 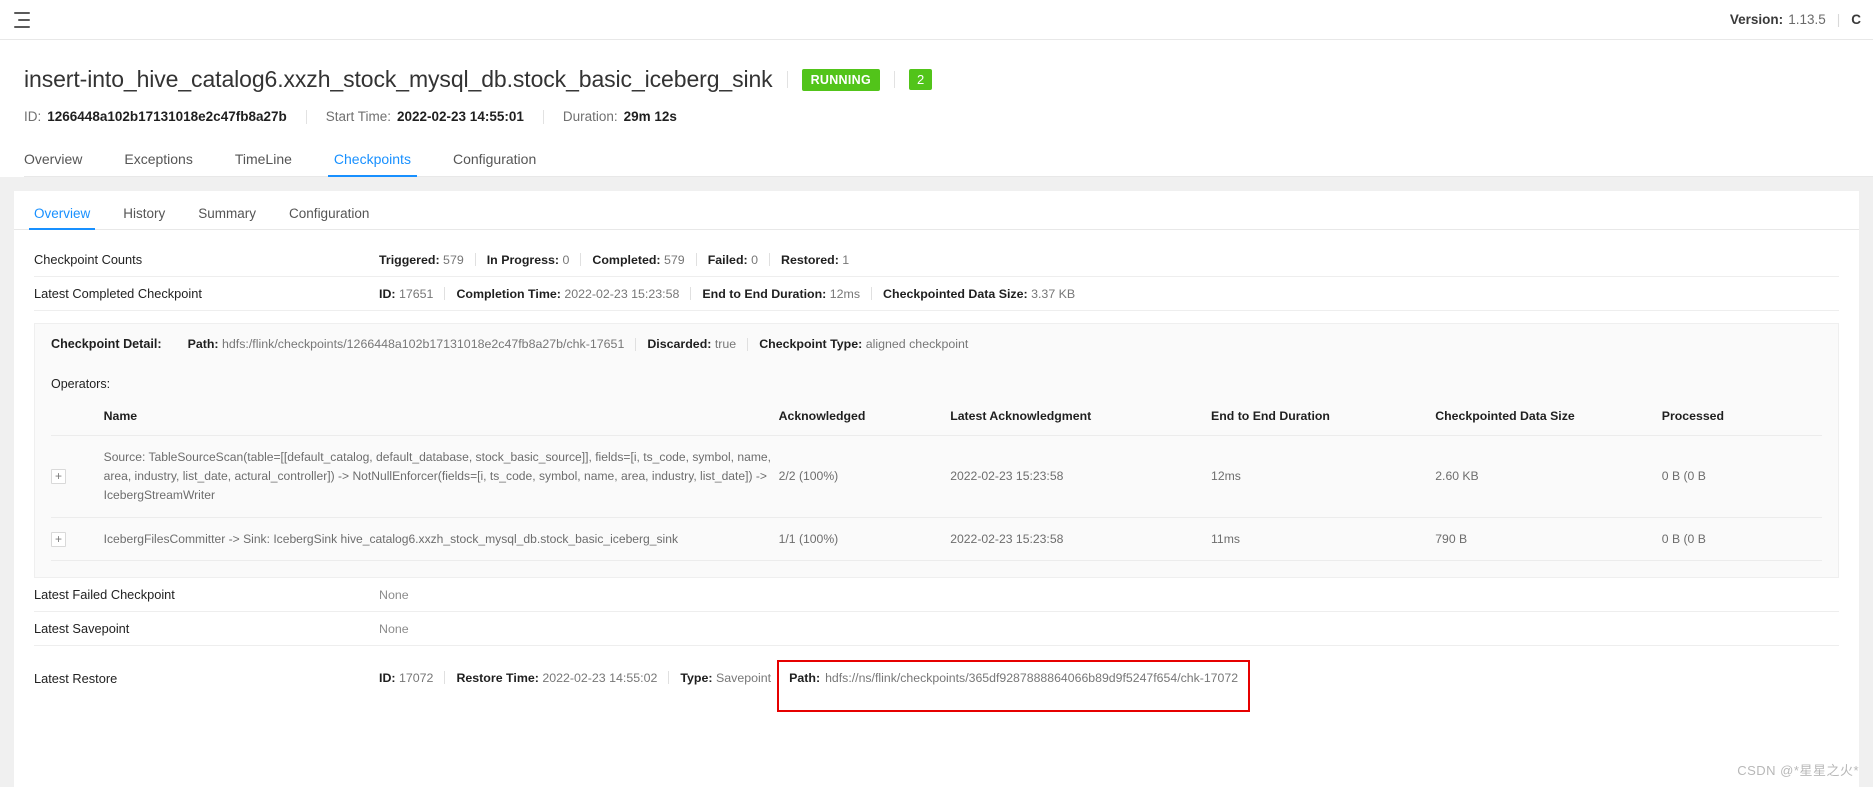 What do you see at coordinates (144, 217) in the screenshot?
I see `subtab-history: History` at bounding box center [144, 217].